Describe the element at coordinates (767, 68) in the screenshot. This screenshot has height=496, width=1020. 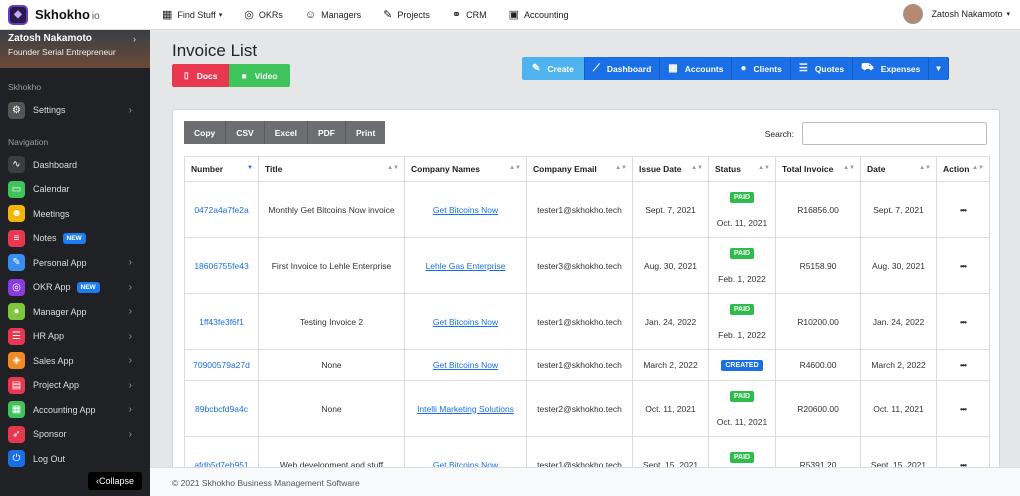
I see `clients-label: Clients` at that location.